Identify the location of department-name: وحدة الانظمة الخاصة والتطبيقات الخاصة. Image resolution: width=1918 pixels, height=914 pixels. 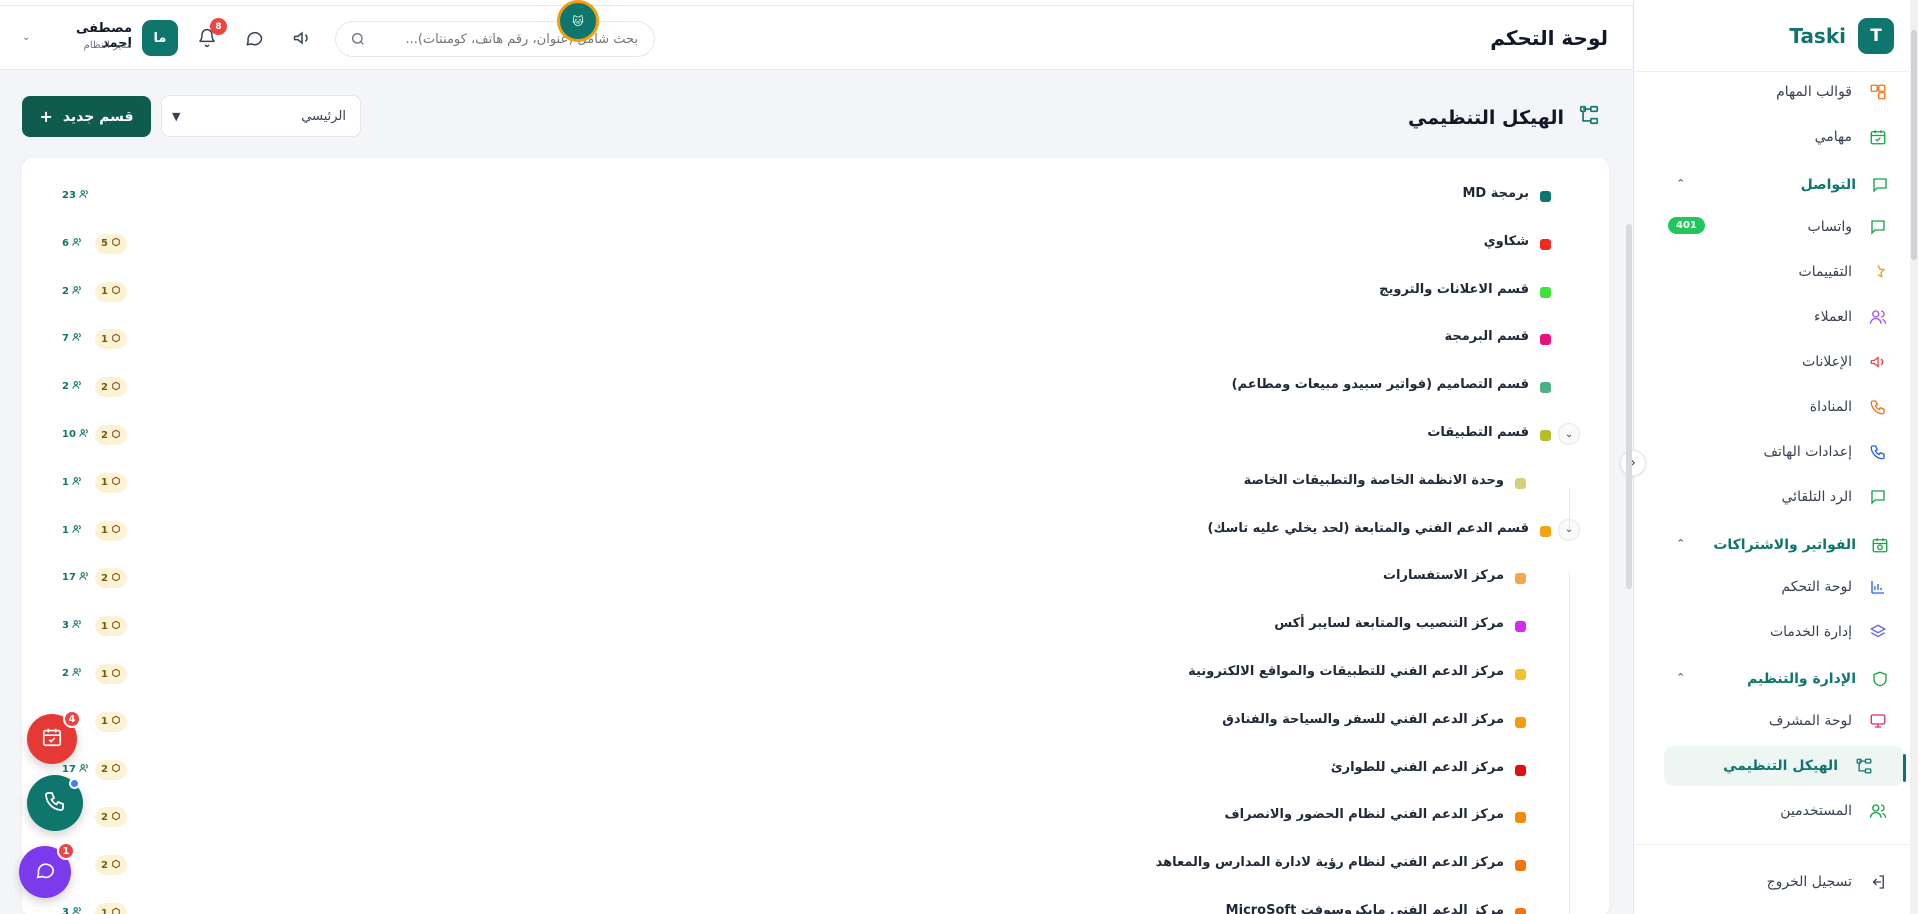
(1374, 480).